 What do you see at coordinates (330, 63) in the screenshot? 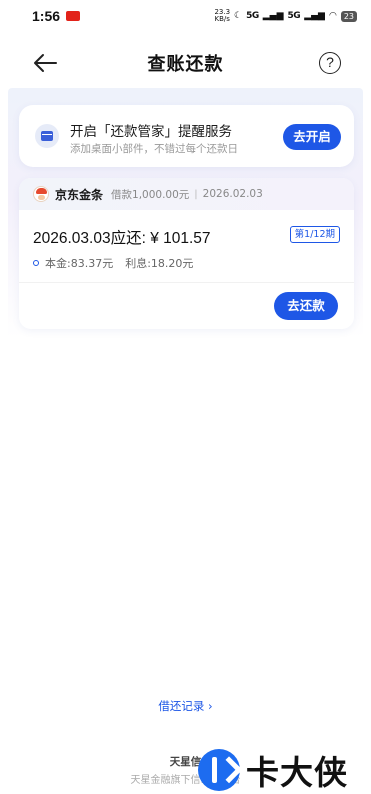
I see `help-button: ?` at bounding box center [330, 63].